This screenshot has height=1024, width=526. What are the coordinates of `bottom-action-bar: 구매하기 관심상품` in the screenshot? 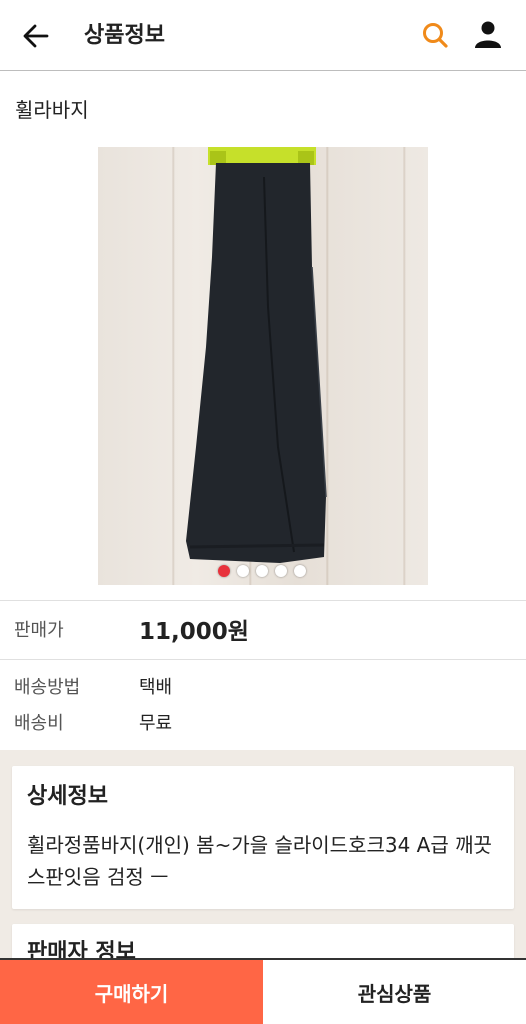 It's located at (263, 991).